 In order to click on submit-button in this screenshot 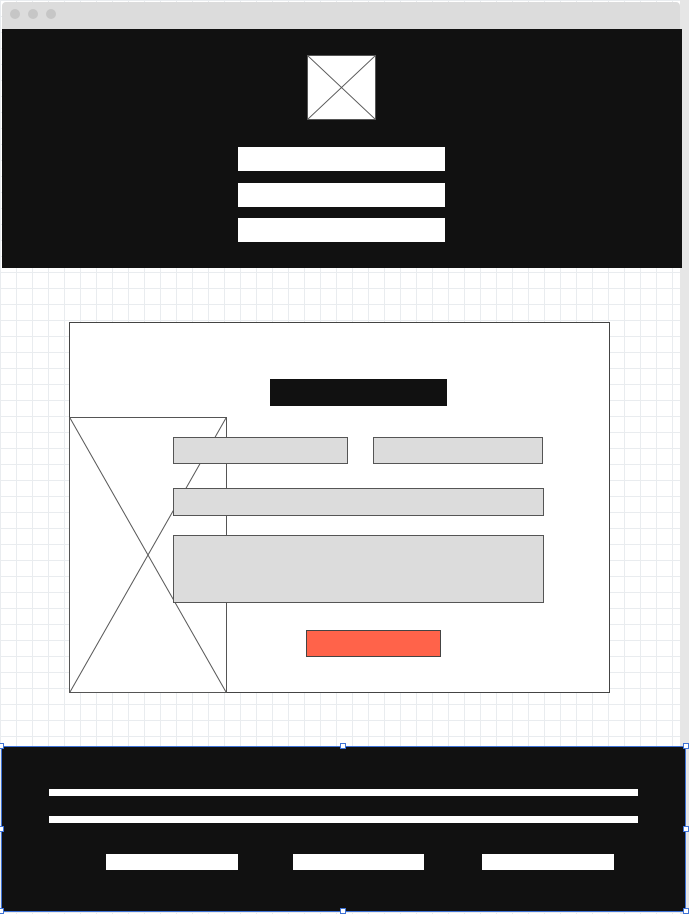, I will do `click(373, 643)`.